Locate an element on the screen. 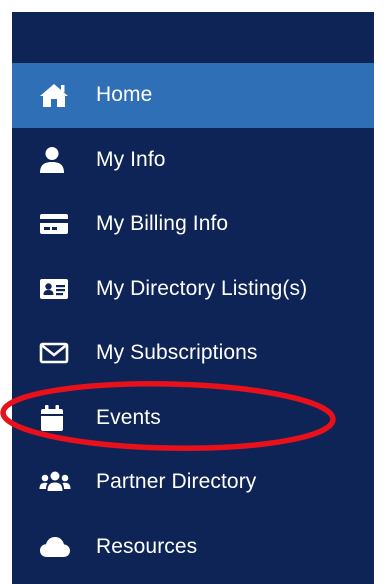 The height and width of the screenshot is (584, 386). home-icon is located at coordinates (55, 95).